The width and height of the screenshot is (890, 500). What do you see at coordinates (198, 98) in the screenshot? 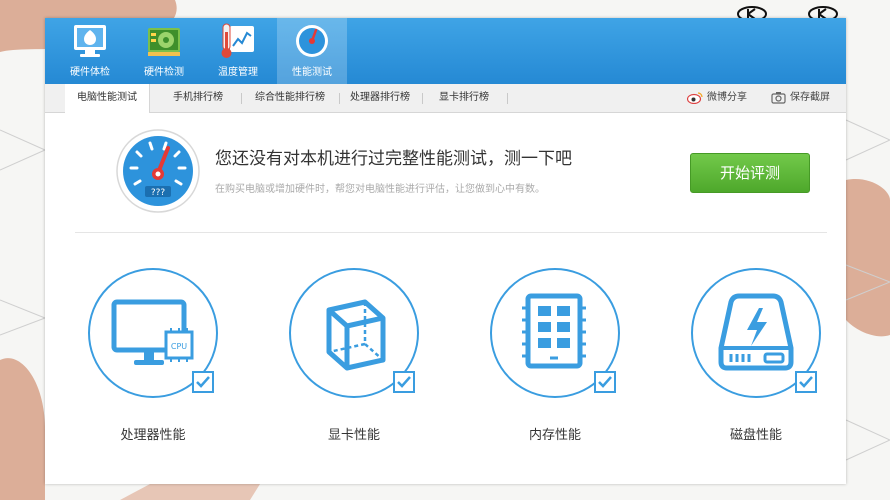
I see `subtab-phone-ranking: 手机排行榜` at bounding box center [198, 98].